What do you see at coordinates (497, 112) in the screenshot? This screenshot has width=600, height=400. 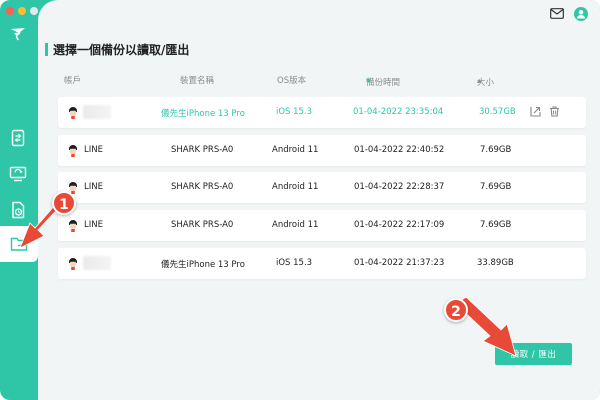 I see `backup-size: 30.57GB` at bounding box center [497, 112].